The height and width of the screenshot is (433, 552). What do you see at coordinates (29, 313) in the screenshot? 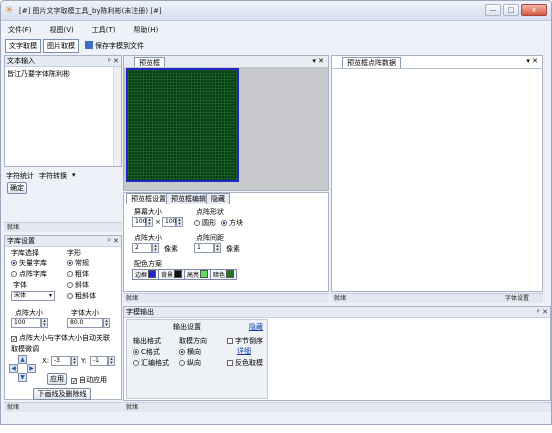
I see `dot-size-label: 点阵大小` at bounding box center [29, 313].